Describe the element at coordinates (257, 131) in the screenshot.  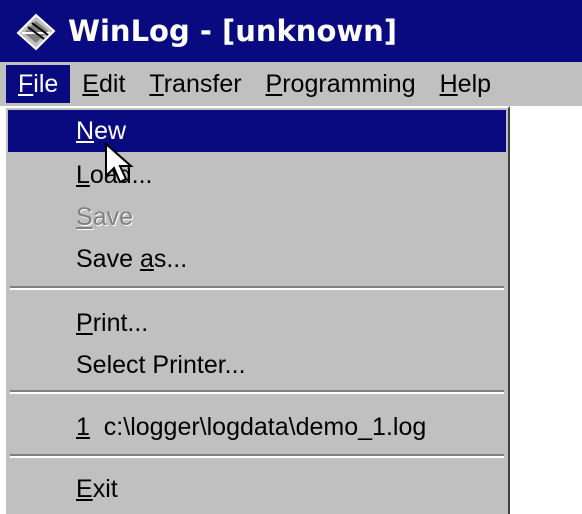
I see `menu-item-new: New` at that location.